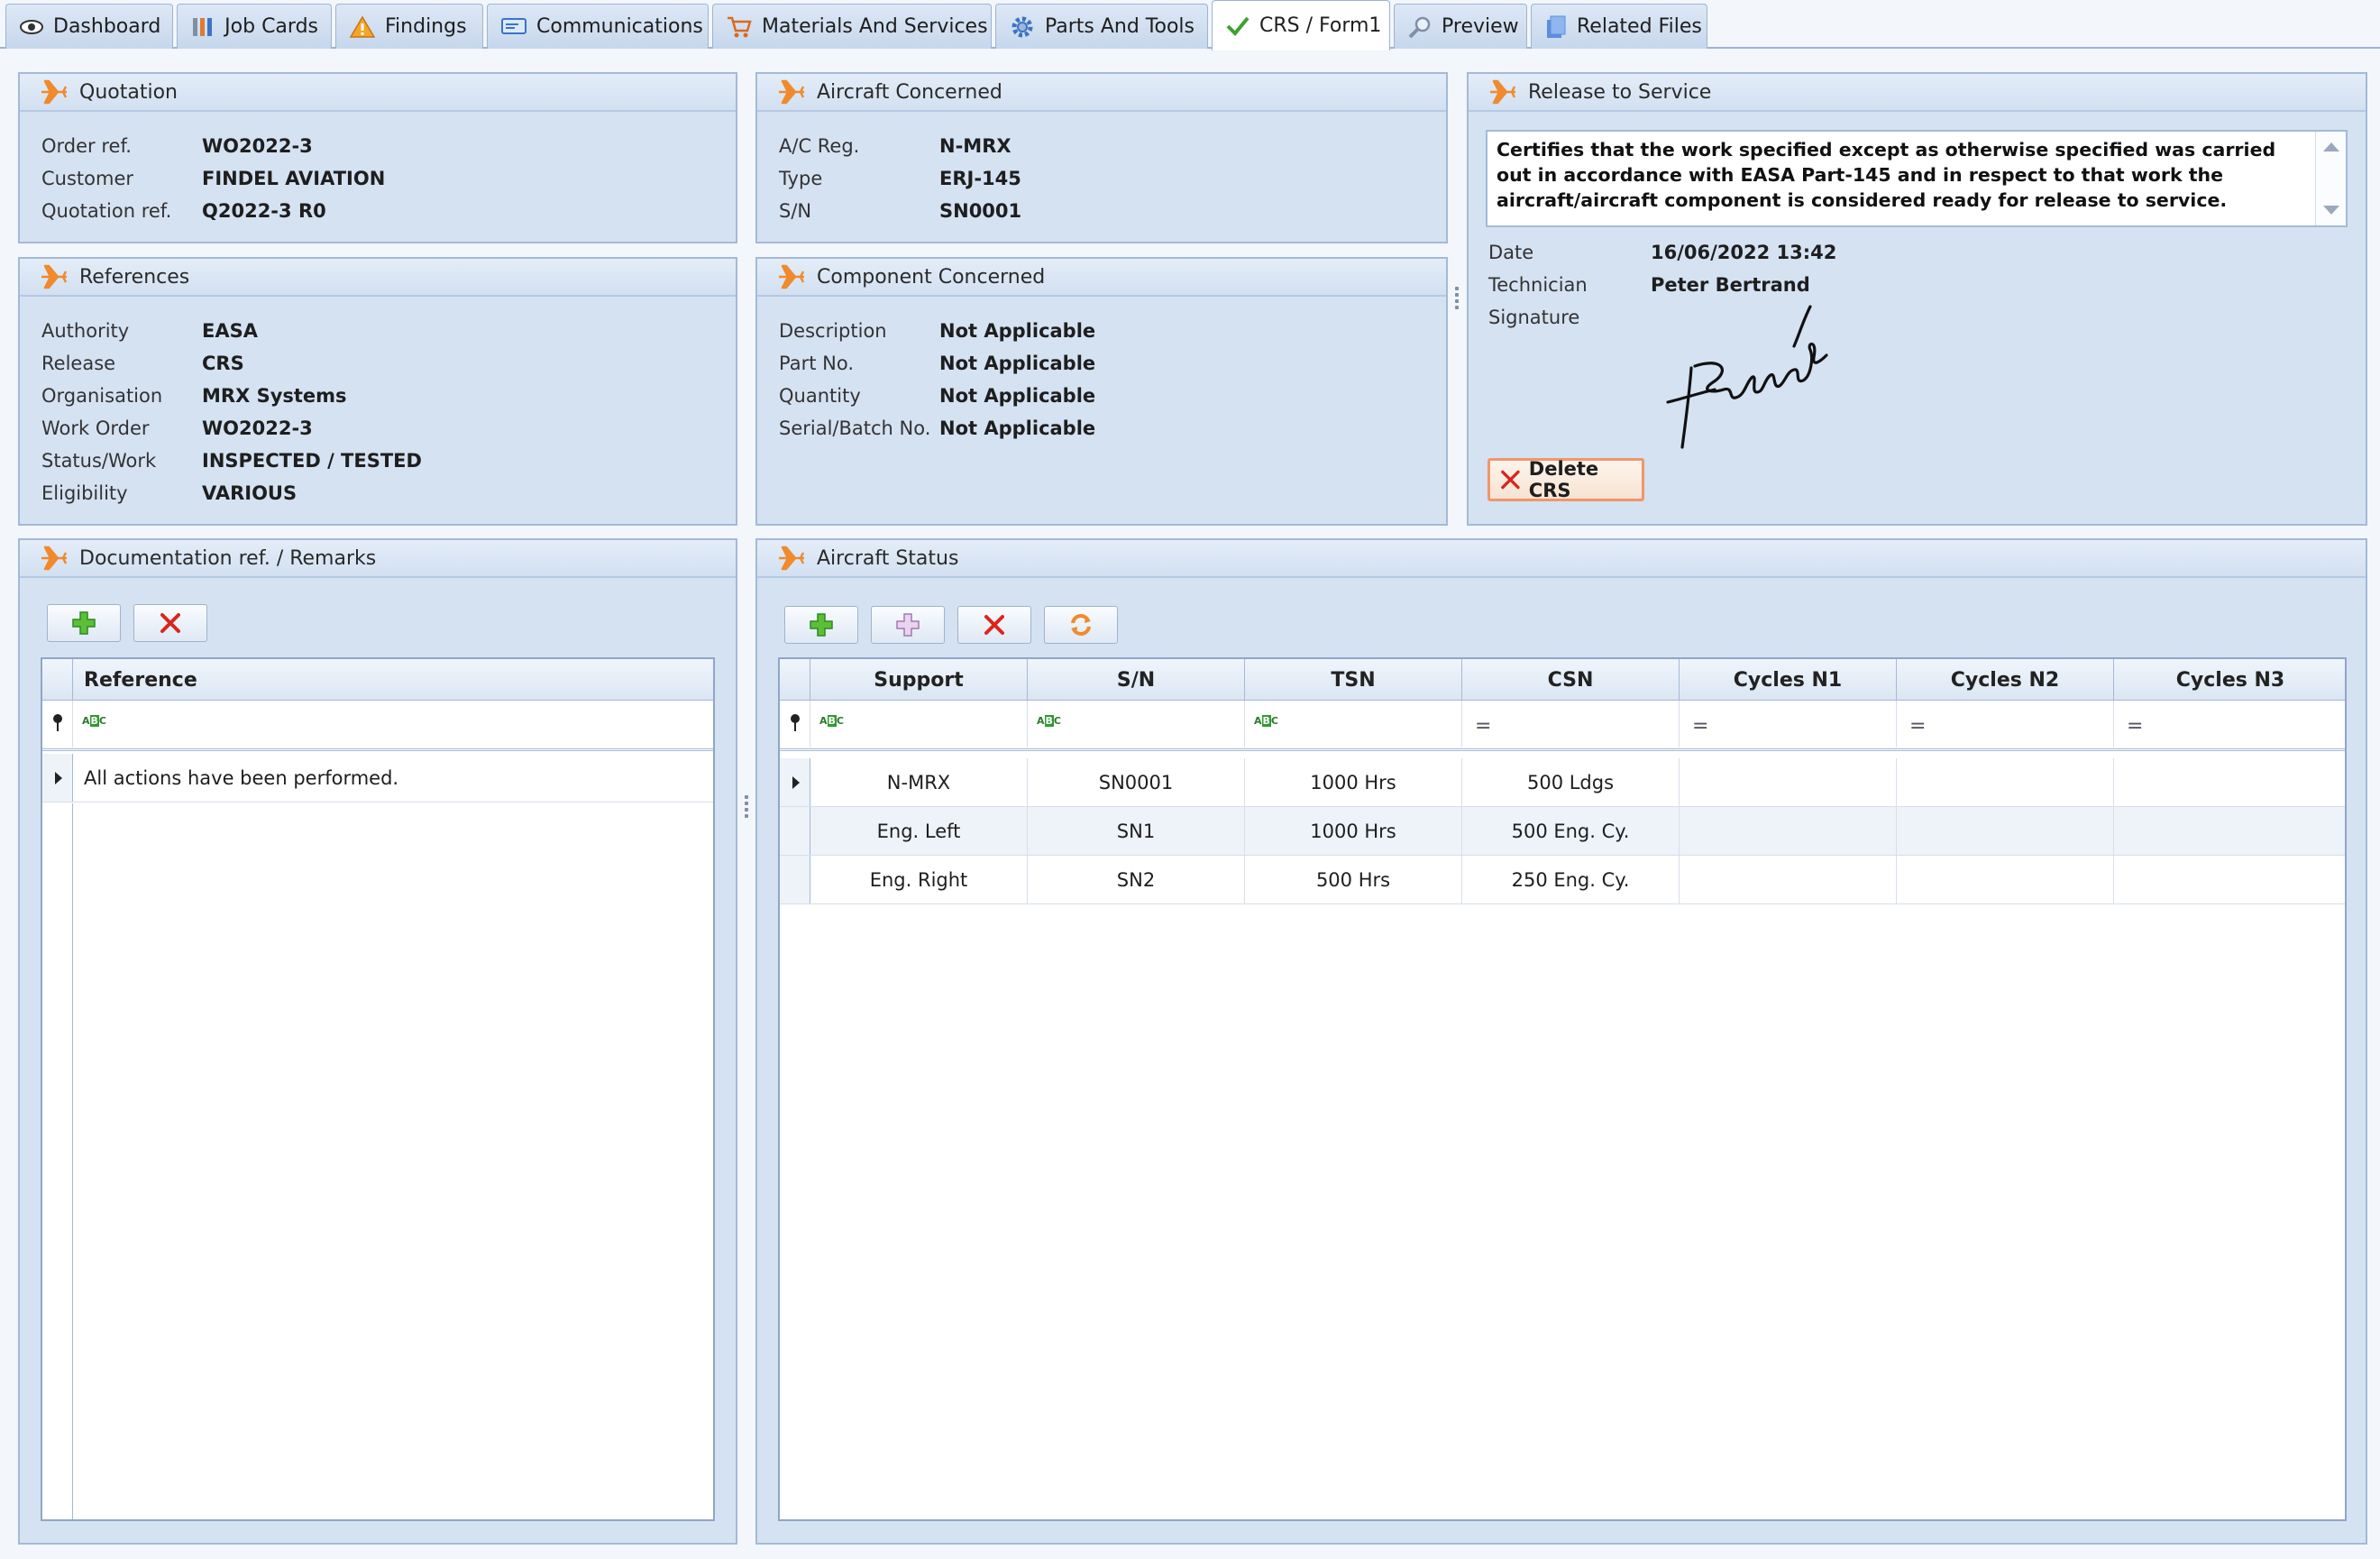 This screenshot has width=2380, height=1559. Describe the element at coordinates (795, 680) in the screenshot. I see `row-indicator-header` at that location.